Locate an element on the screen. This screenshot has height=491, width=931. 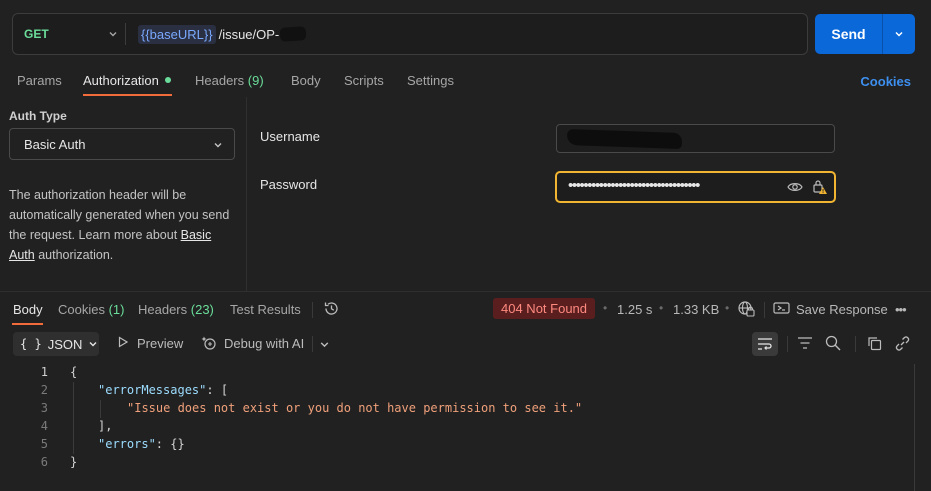
braces-icon: { } is located at coordinates (31, 344).